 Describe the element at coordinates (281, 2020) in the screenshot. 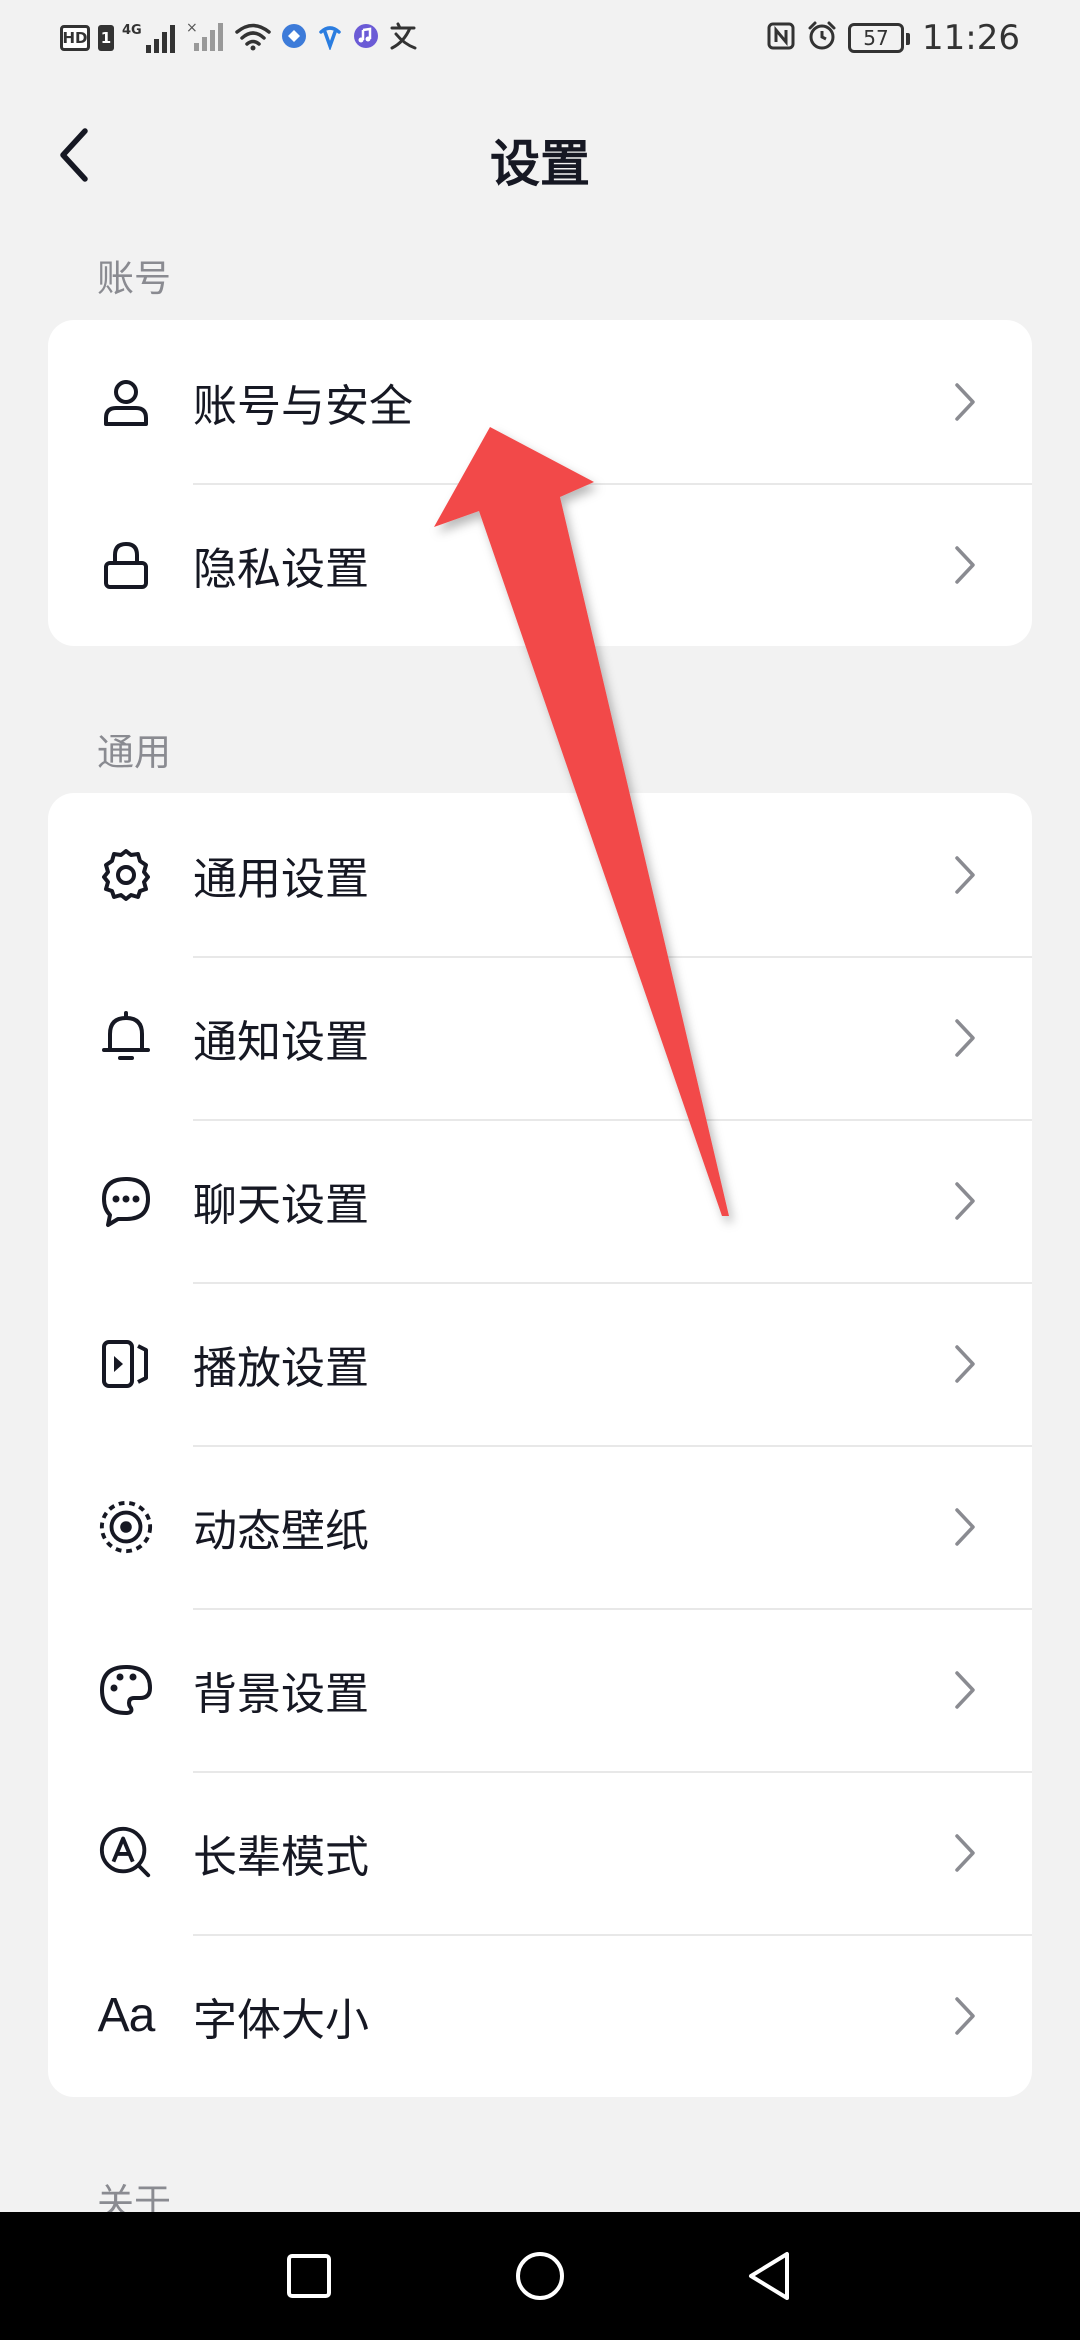

I see `row-label: 字体大小` at that location.